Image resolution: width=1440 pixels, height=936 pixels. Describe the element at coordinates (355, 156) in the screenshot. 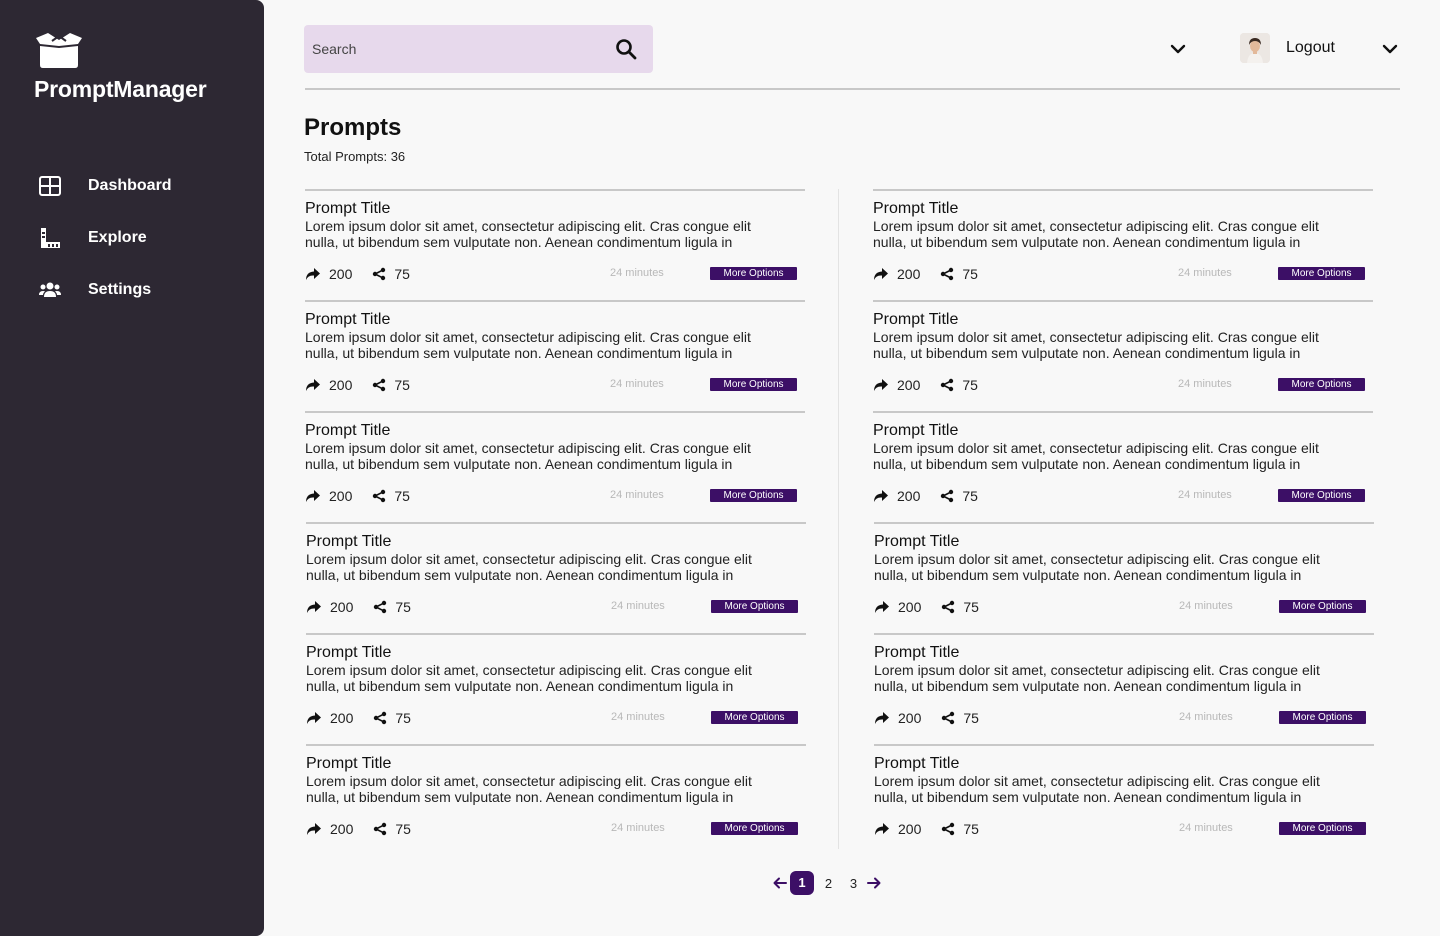

I see `total-prompts-count: Total Prompts: 36` at that location.